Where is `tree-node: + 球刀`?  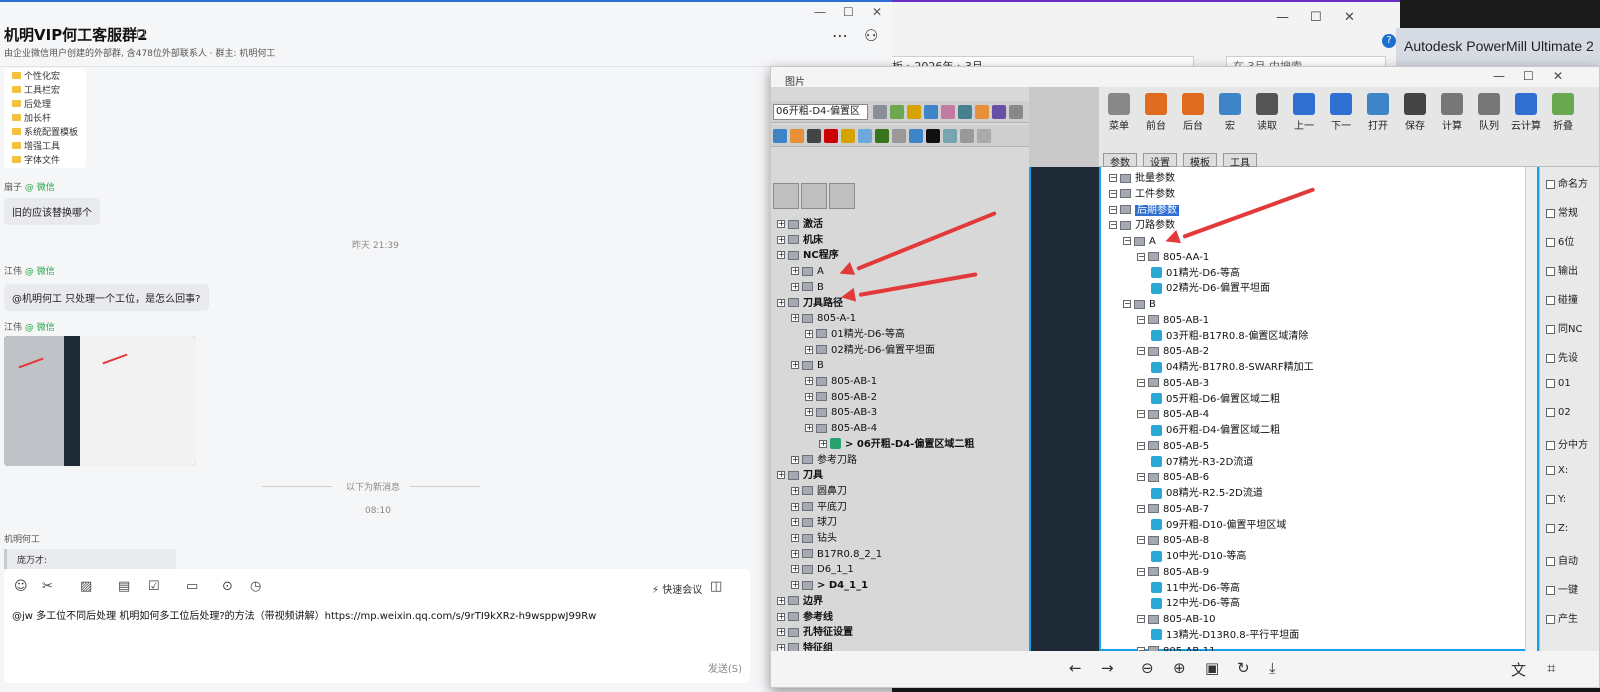 tree-node: + 球刀 is located at coordinates (814, 522).